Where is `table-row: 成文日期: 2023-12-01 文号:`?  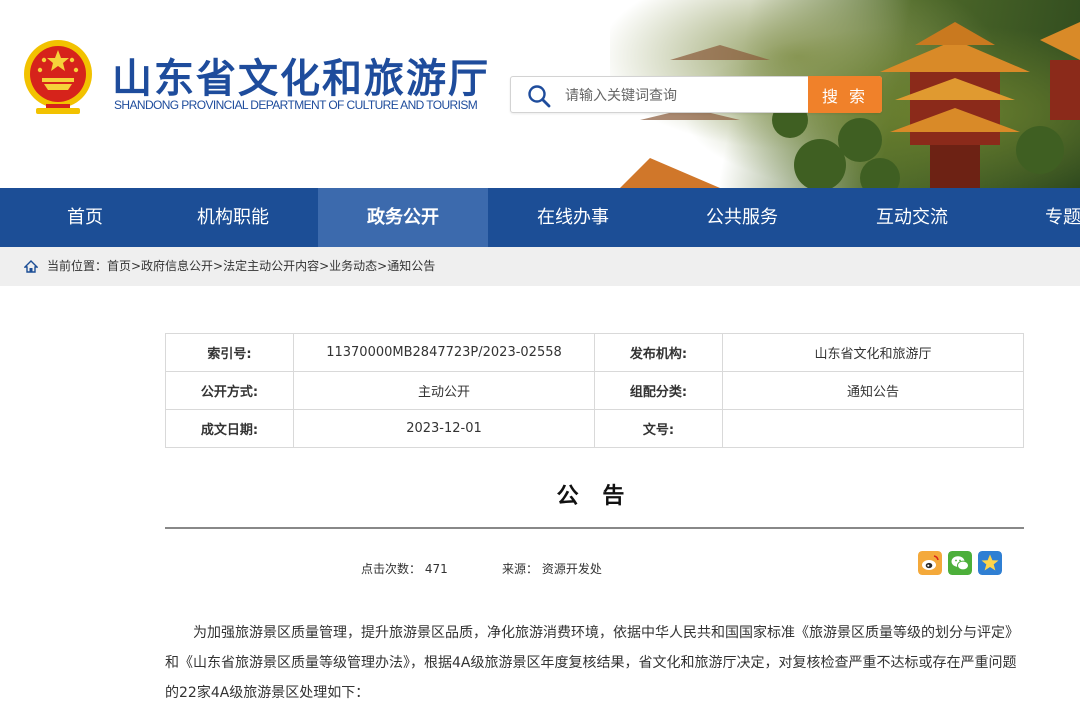 table-row: 成文日期: 2023-12-01 文号: is located at coordinates (594, 428).